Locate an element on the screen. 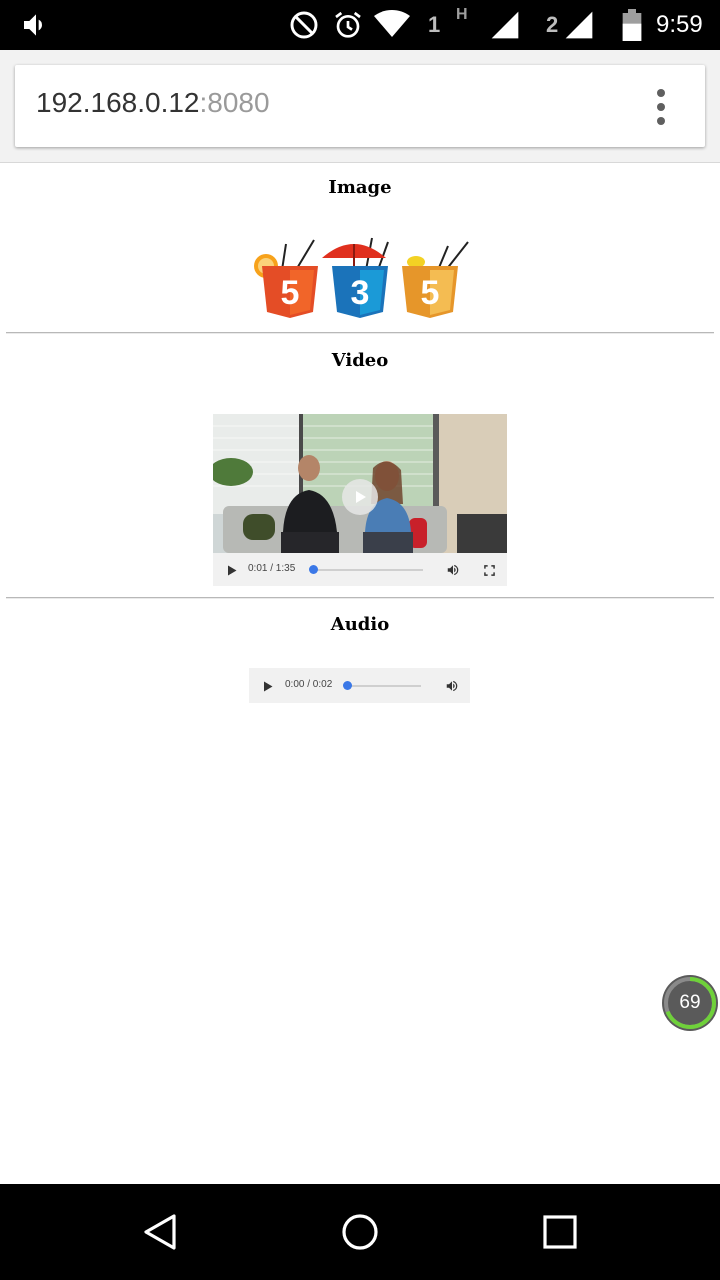 The height and width of the screenshot is (1280, 720). video-player: 0:01 / 1:35 is located at coordinates (360, 500).